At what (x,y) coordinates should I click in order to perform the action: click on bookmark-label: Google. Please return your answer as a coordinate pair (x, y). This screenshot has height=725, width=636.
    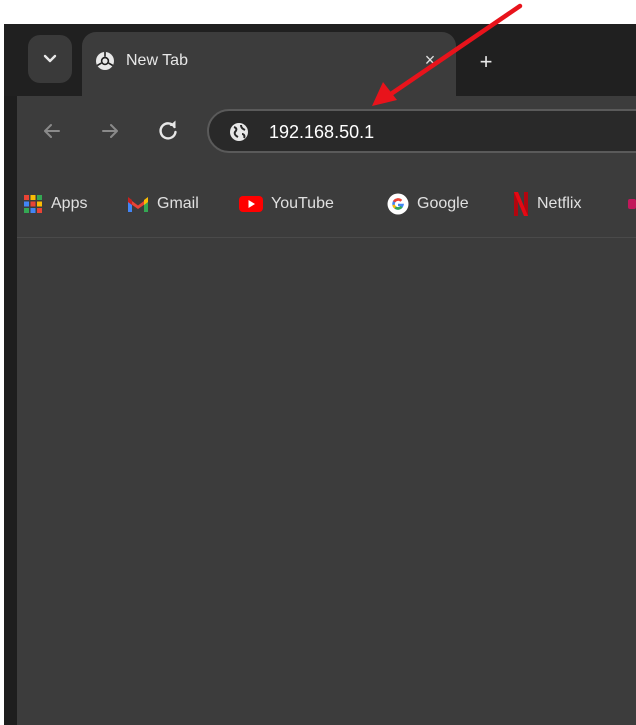
    Looking at the image, I should click on (443, 203).